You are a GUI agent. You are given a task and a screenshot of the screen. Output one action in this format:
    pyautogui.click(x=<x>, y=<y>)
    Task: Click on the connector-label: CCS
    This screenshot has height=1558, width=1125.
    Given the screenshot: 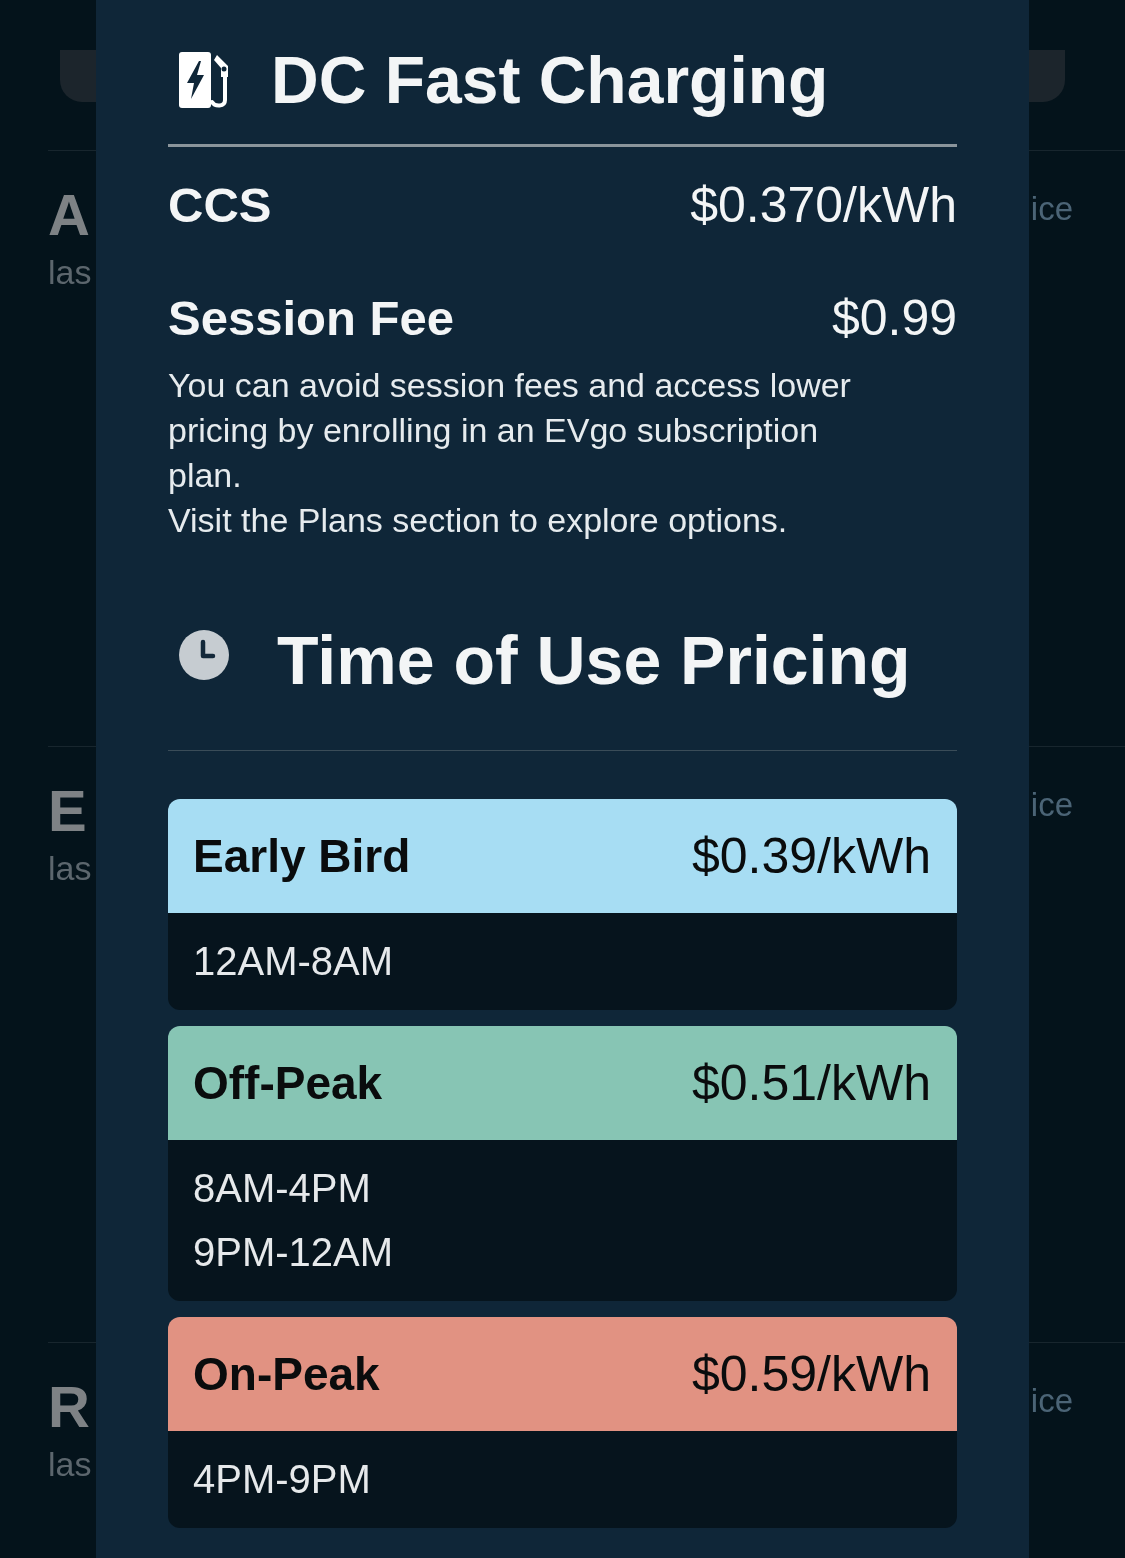 What is the action you would take?
    pyautogui.click(x=220, y=205)
    